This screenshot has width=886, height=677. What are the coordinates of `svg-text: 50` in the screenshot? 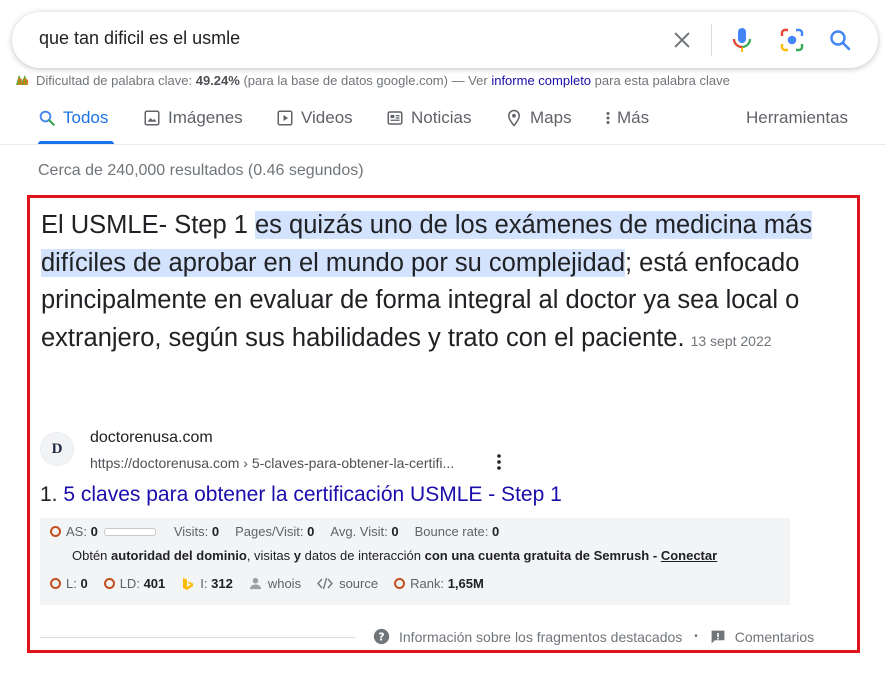 It's located at (23, 82).